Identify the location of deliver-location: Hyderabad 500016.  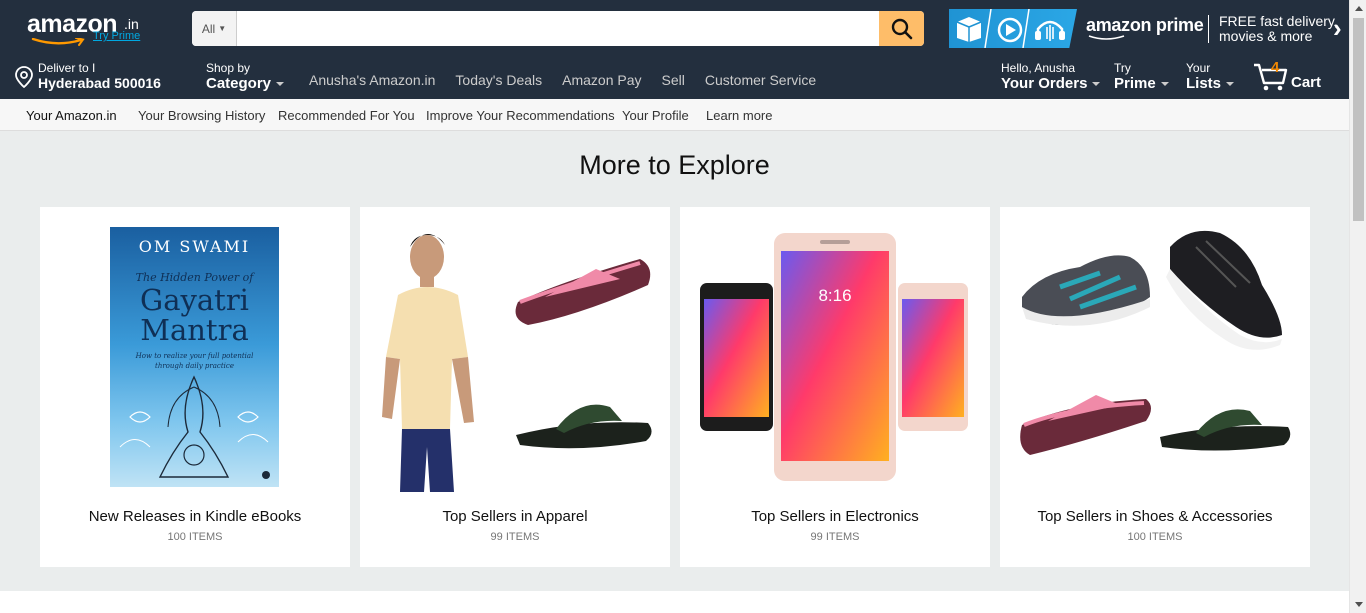
(99, 83).